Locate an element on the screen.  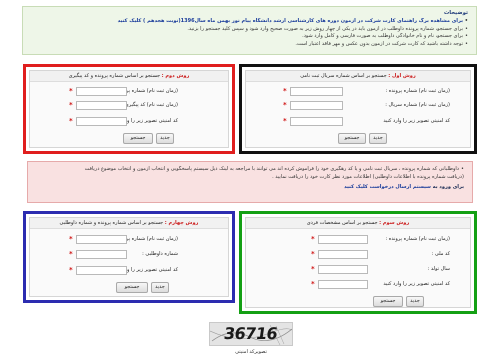
panel-3-tag: روش سوم : is located at coordinates (394, 223).